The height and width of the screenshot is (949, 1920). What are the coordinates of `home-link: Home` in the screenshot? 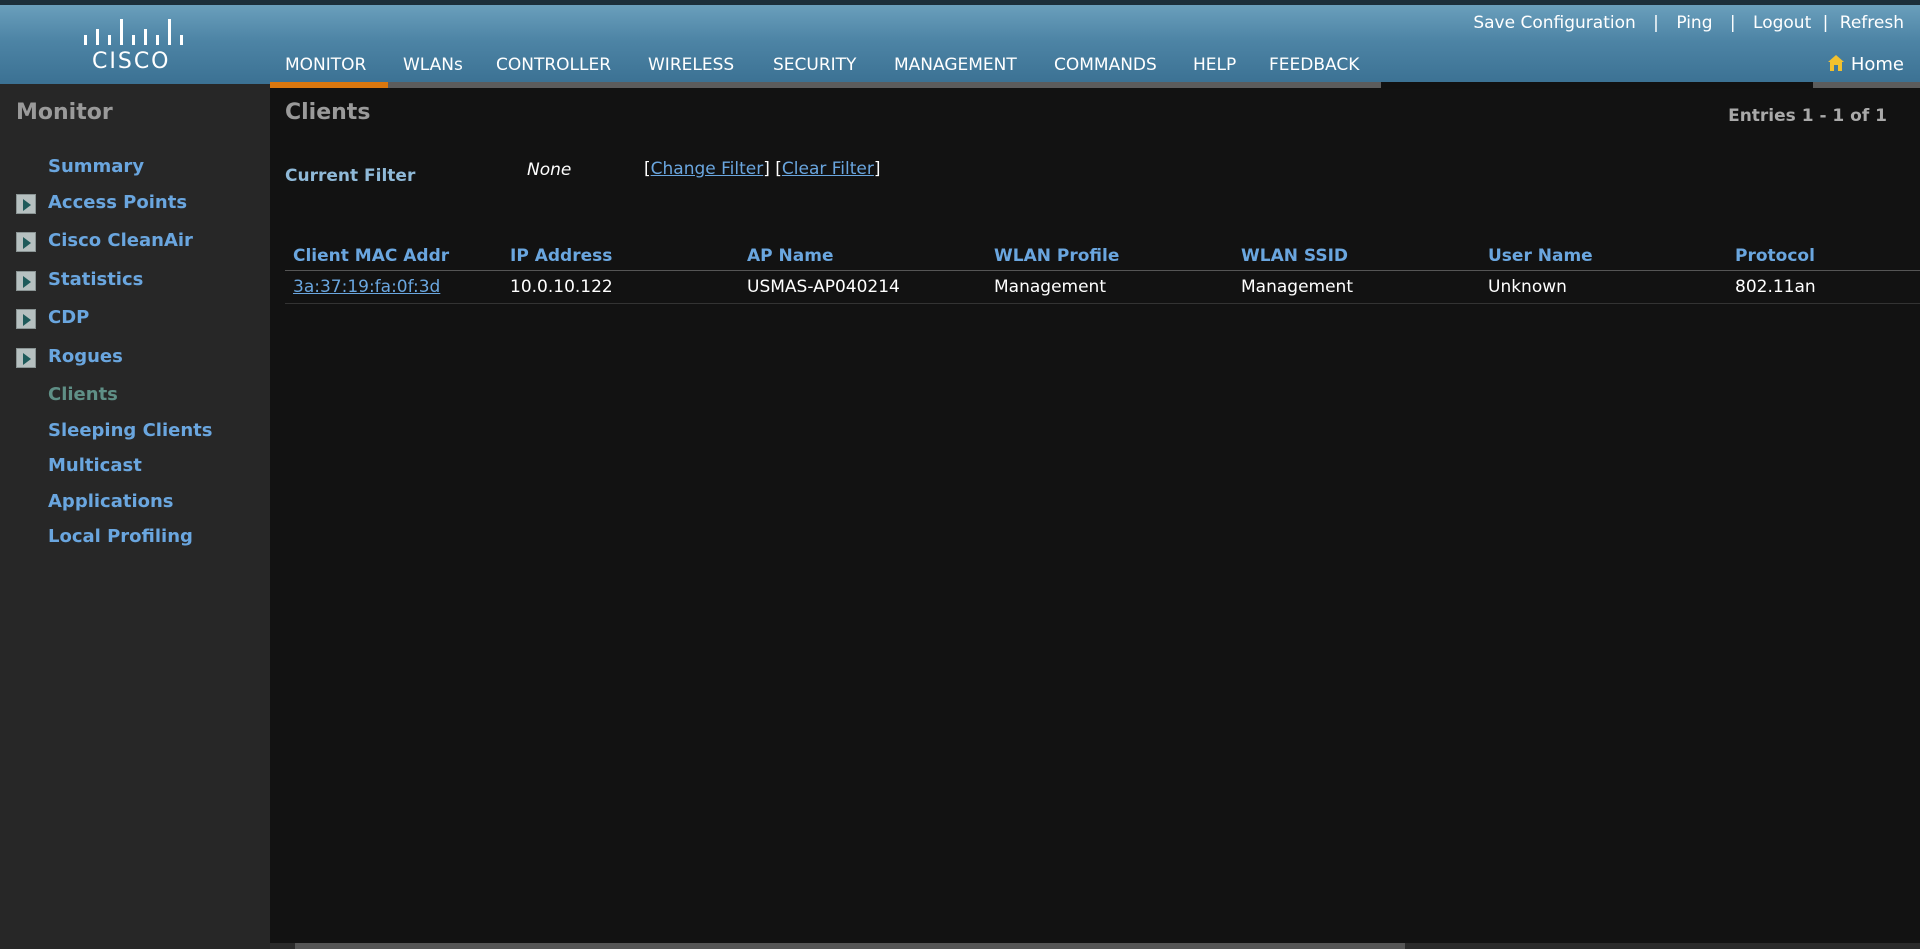 It's located at (1865, 64).